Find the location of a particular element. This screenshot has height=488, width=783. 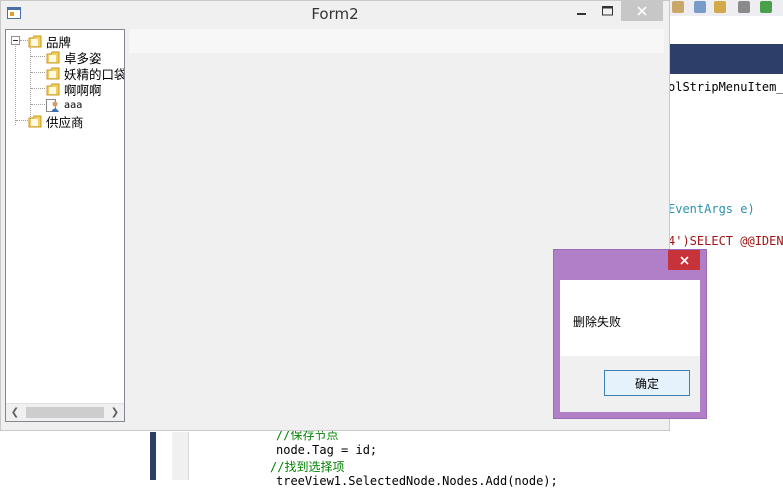

close-button is located at coordinates (642, 11).